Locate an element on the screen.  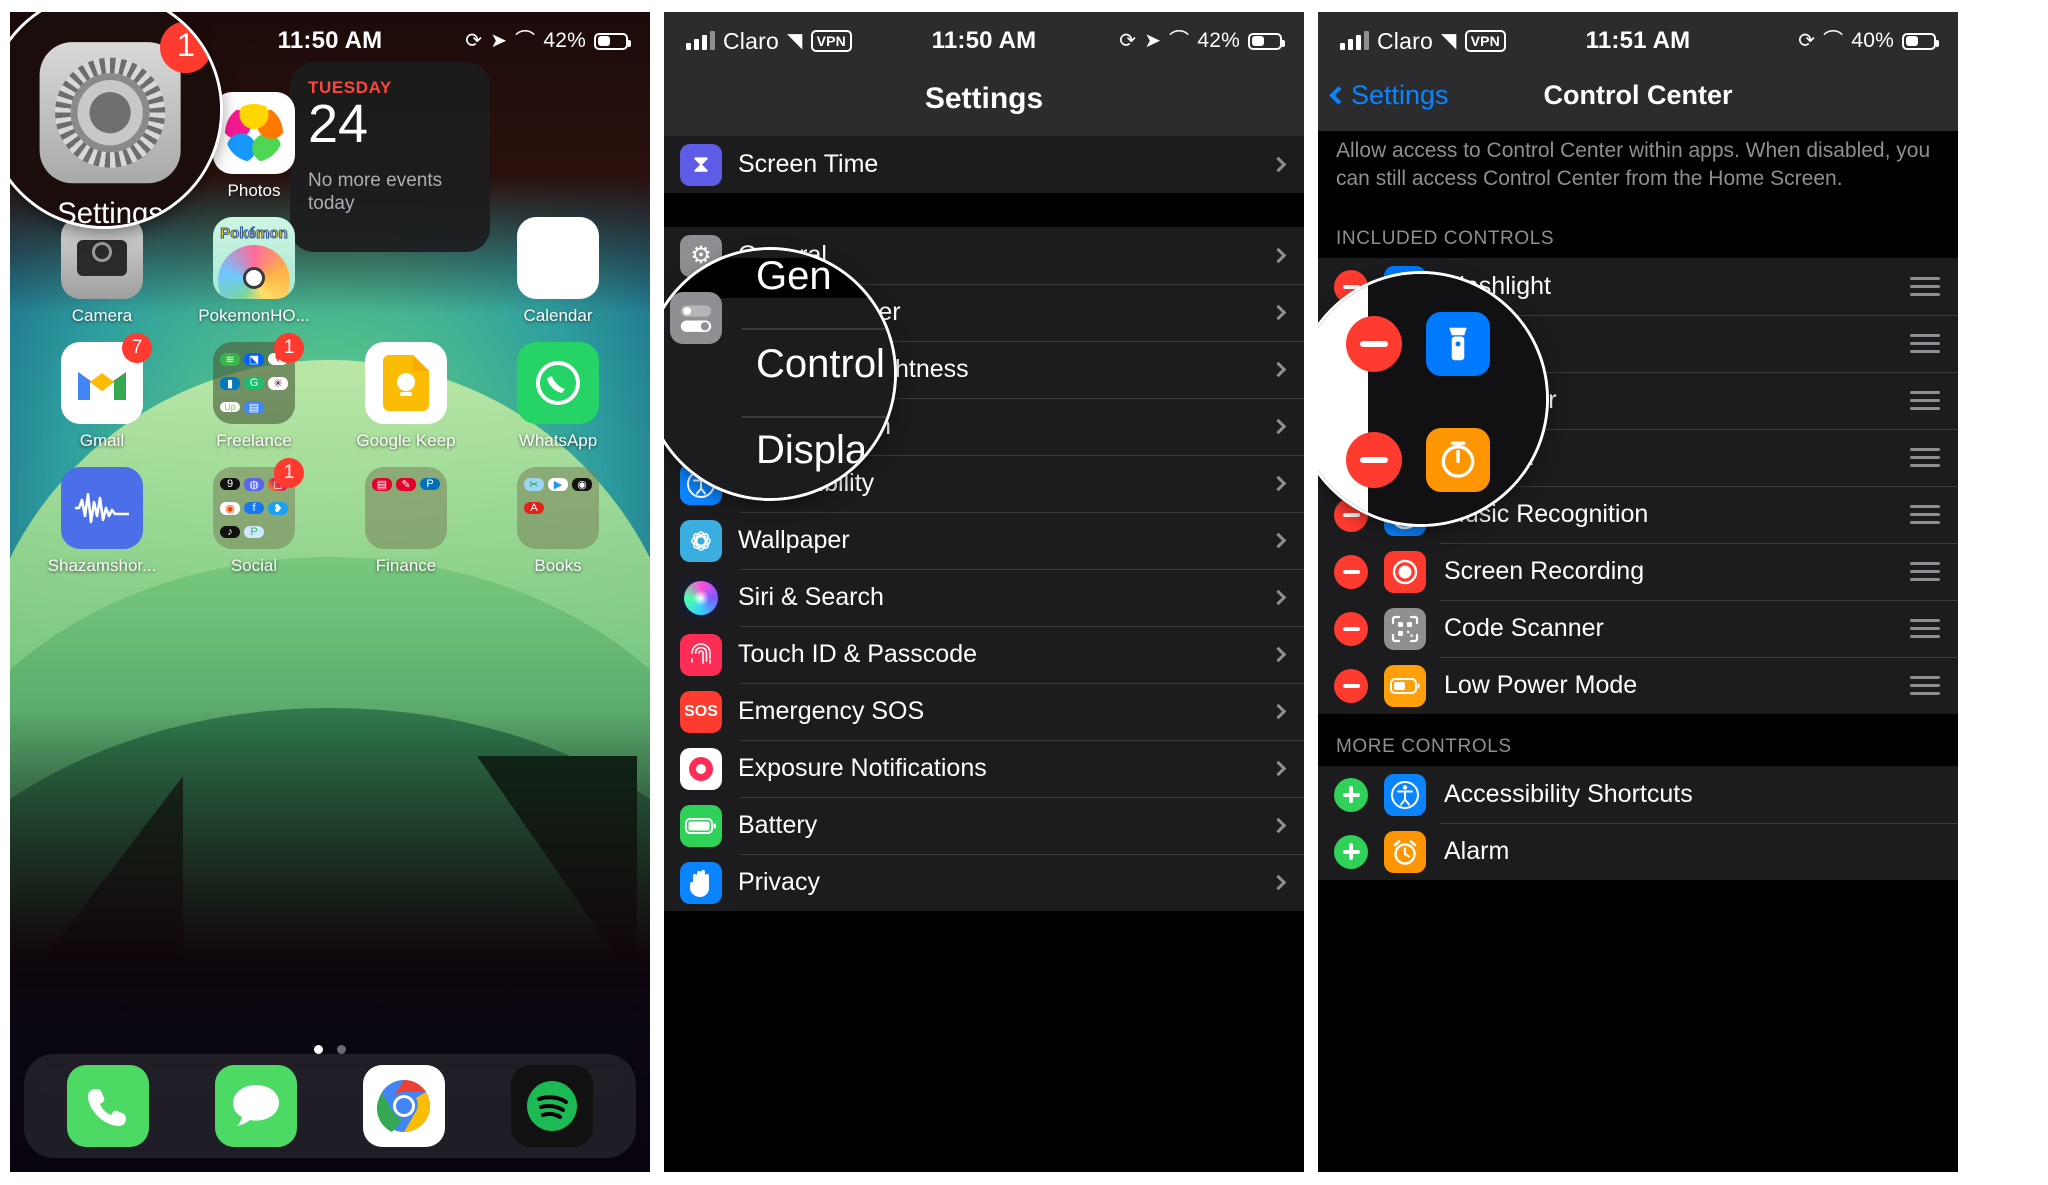
status-time: 11:50 AM is located at coordinates (984, 40).